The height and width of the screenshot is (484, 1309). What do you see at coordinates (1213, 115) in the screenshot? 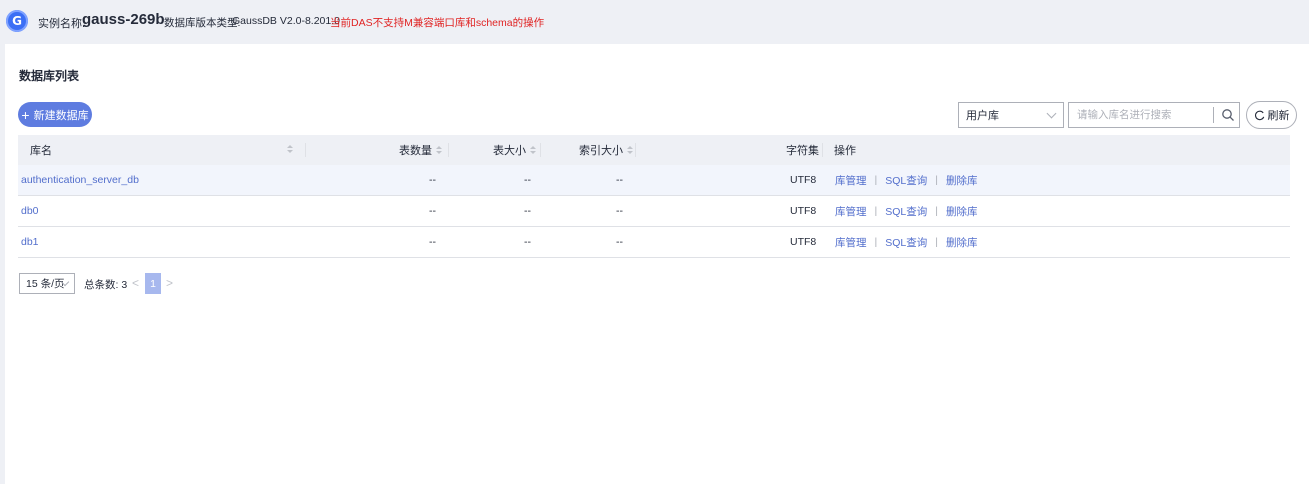
I see `search-divider` at bounding box center [1213, 115].